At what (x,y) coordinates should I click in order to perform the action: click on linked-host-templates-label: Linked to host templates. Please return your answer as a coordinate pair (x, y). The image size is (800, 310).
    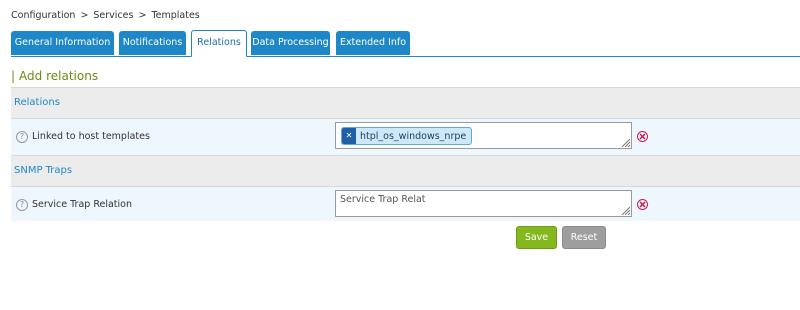
    Looking at the image, I should click on (91, 136).